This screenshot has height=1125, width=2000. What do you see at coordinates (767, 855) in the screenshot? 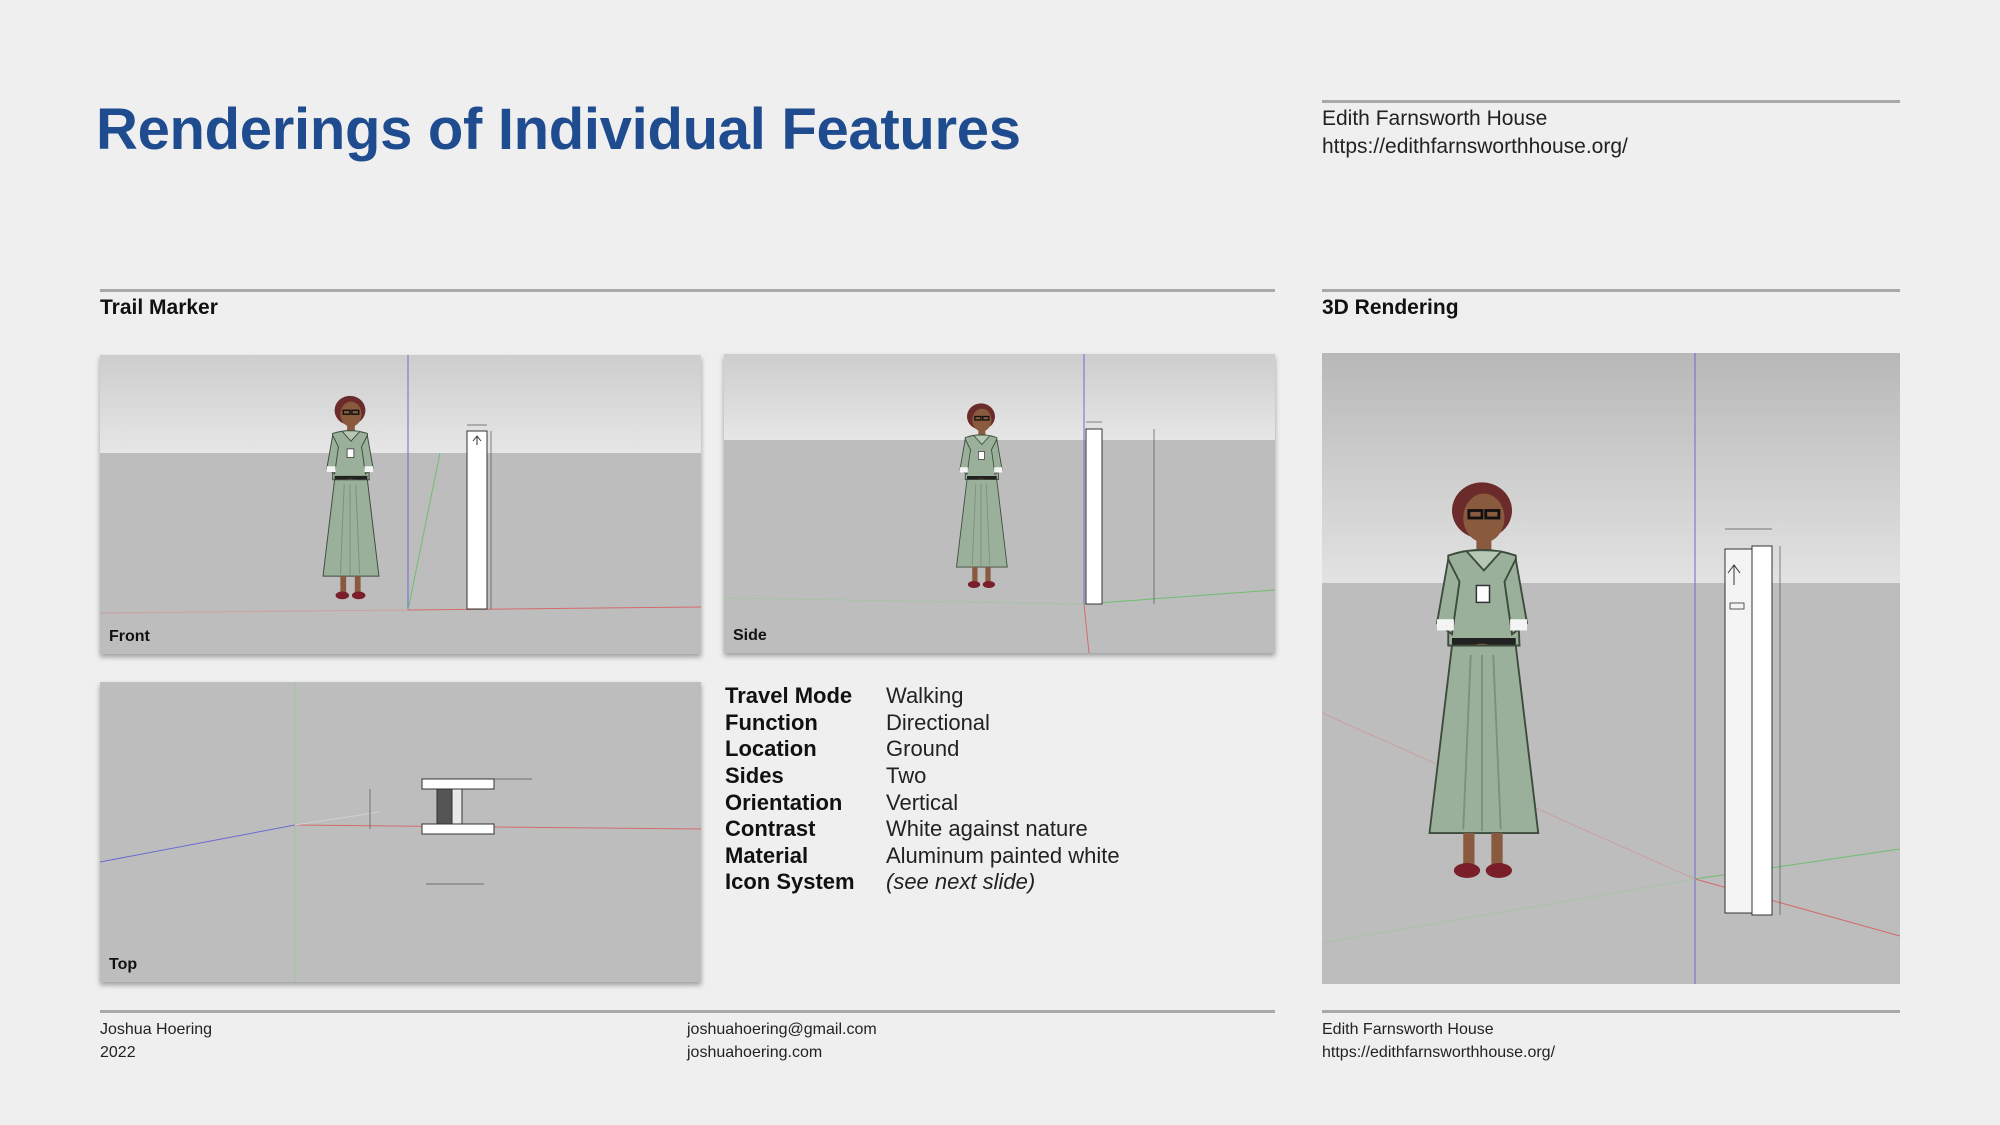
I see `spec-key: Material` at bounding box center [767, 855].